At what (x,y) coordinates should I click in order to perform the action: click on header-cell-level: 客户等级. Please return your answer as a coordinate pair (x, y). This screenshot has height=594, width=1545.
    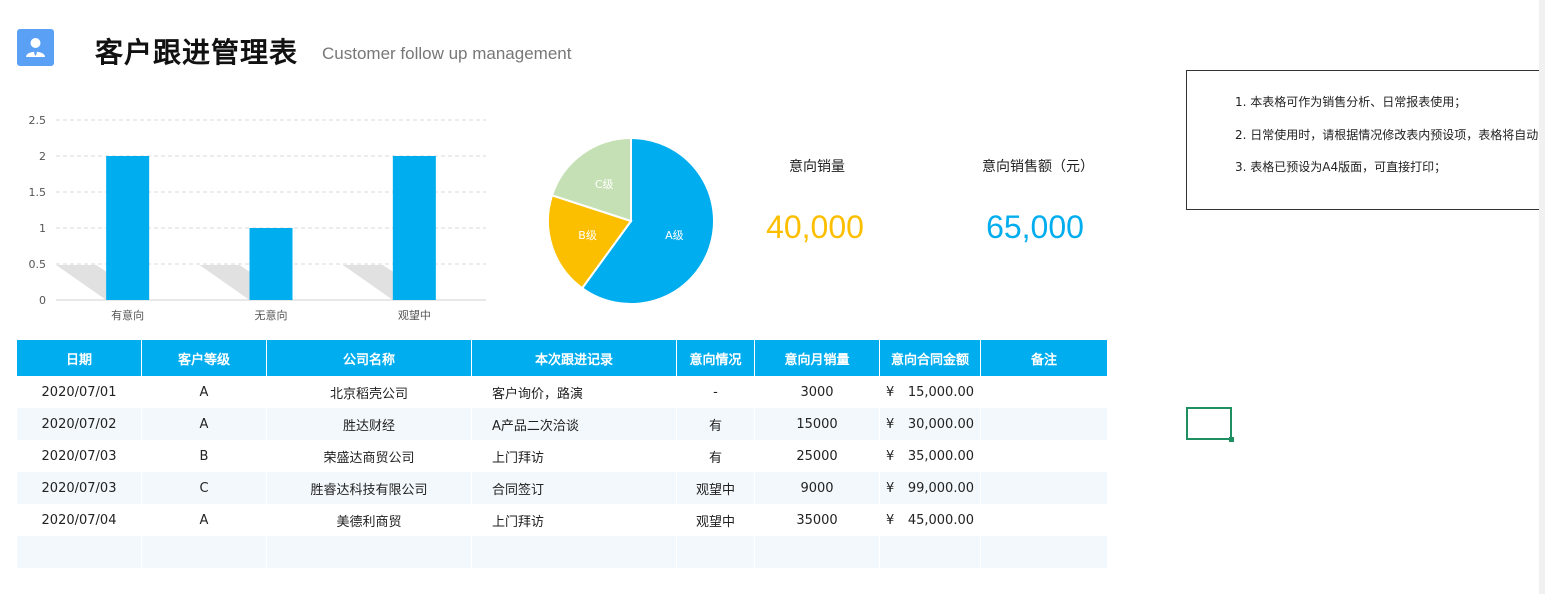
    Looking at the image, I should click on (204, 358).